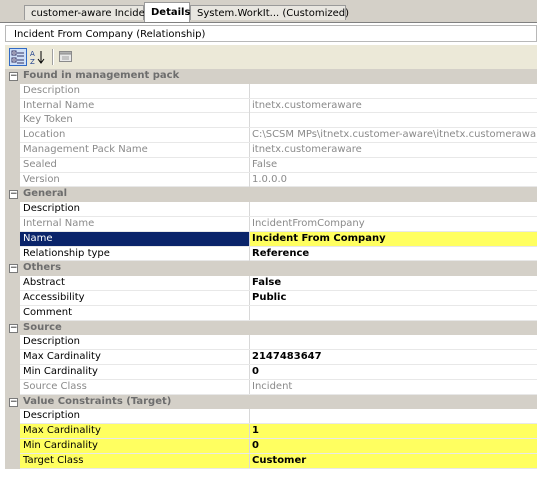  What do you see at coordinates (55, 386) in the screenshot?
I see `property-name: Source Class` at bounding box center [55, 386].